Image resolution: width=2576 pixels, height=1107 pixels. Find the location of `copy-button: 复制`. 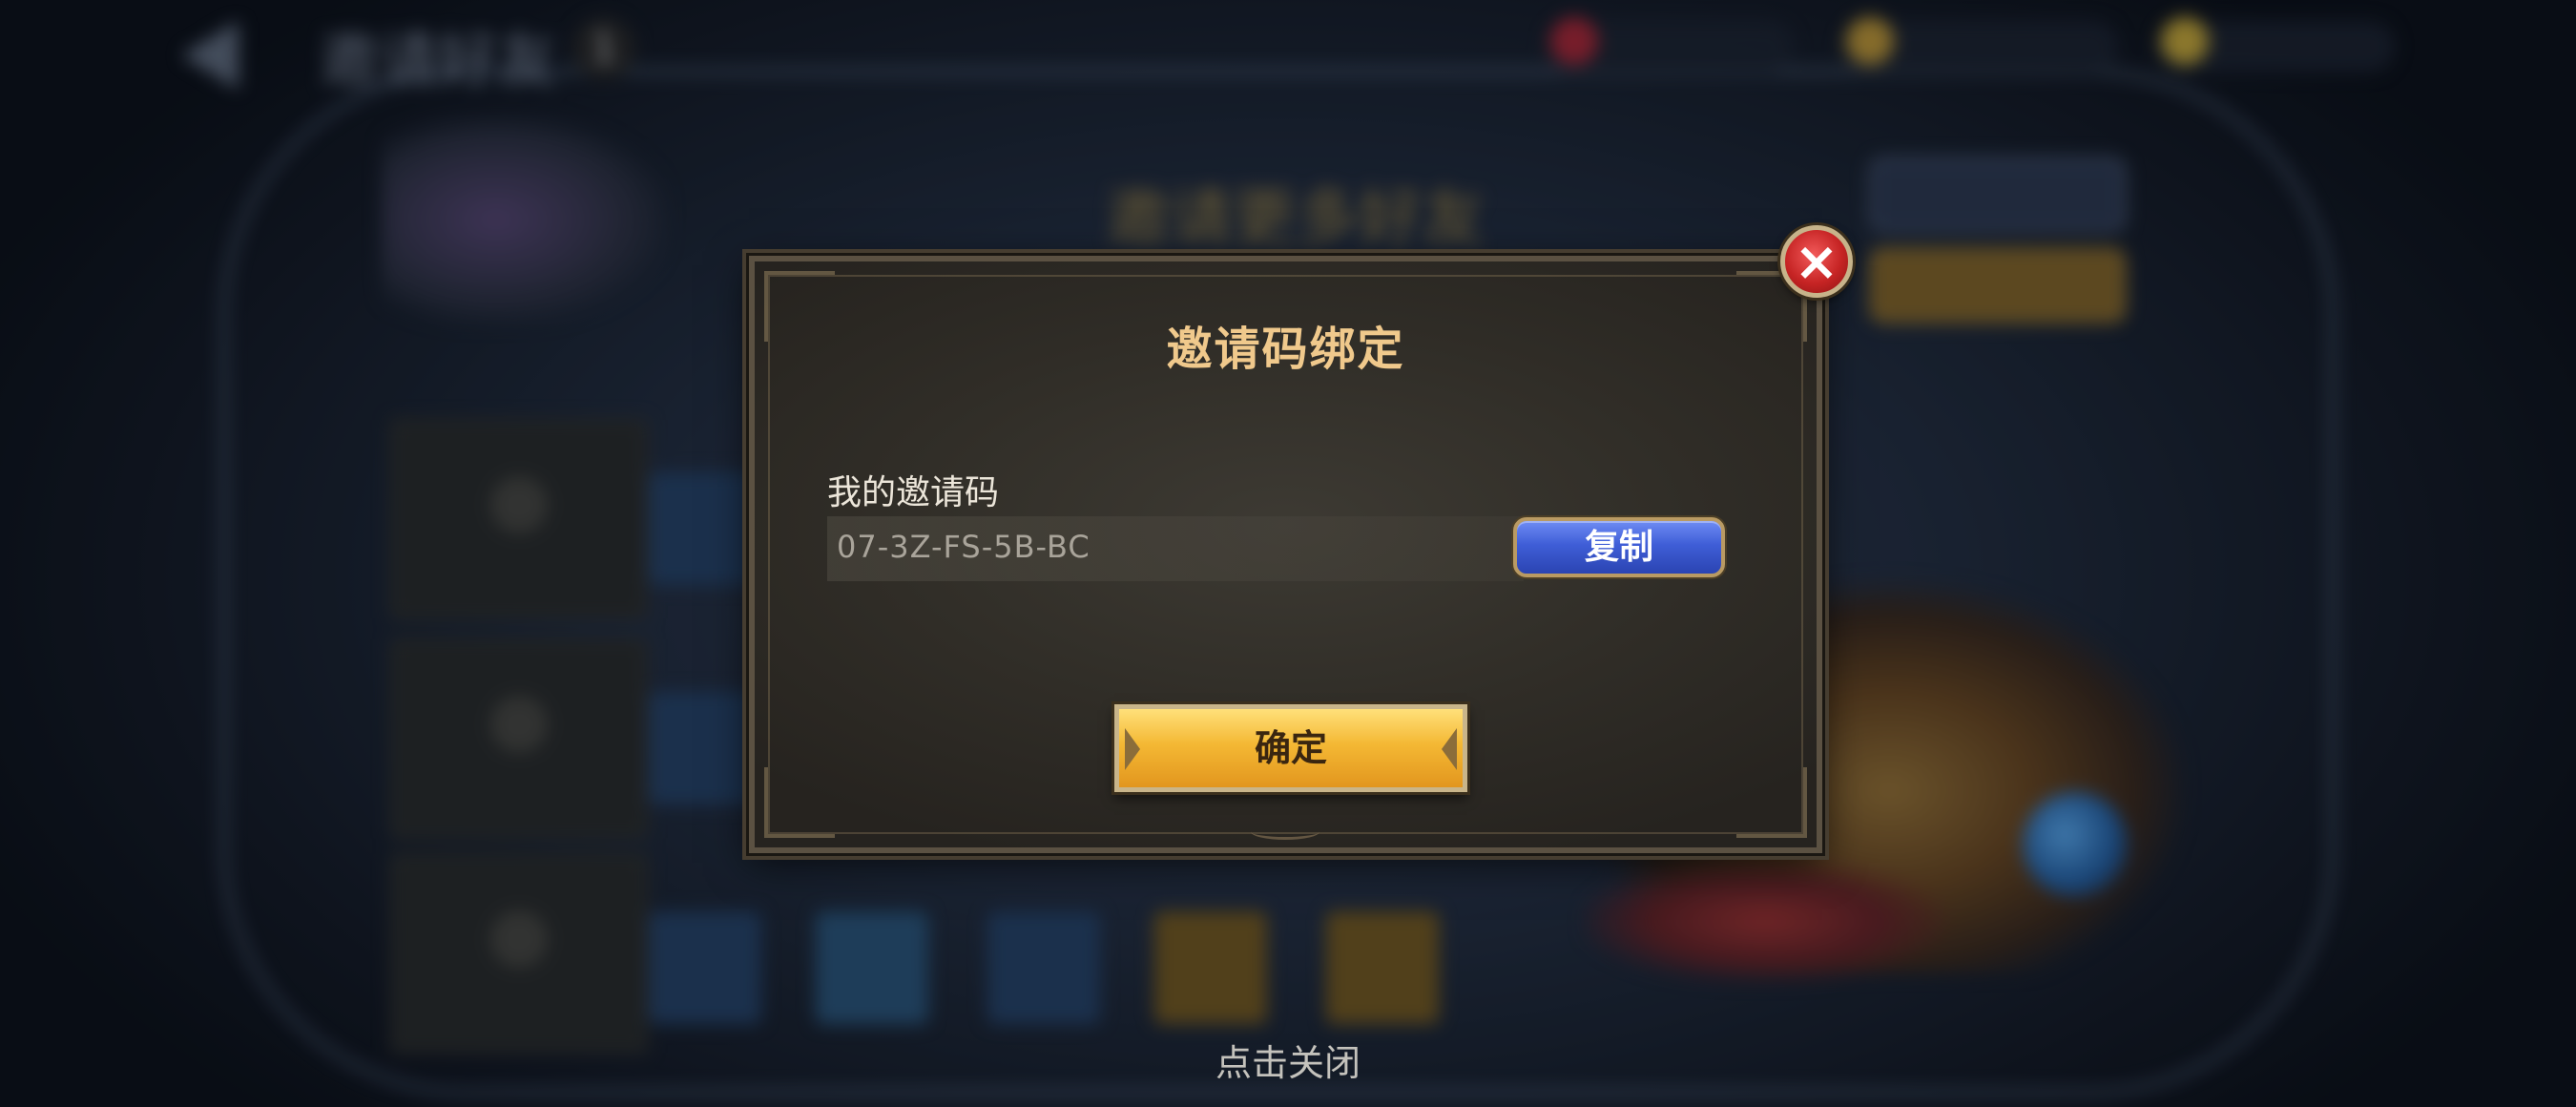

copy-button: 复制 is located at coordinates (1619, 547).